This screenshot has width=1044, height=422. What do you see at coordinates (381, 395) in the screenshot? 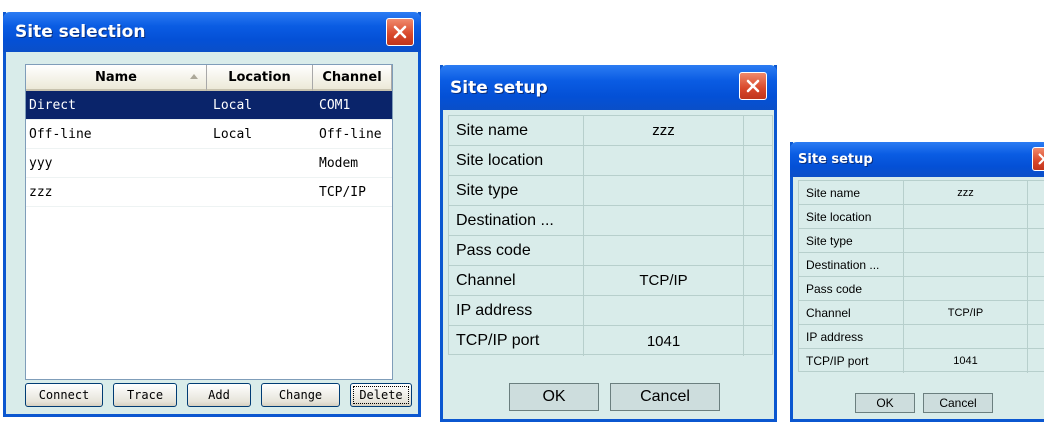
I see `delete-button: Delete` at bounding box center [381, 395].